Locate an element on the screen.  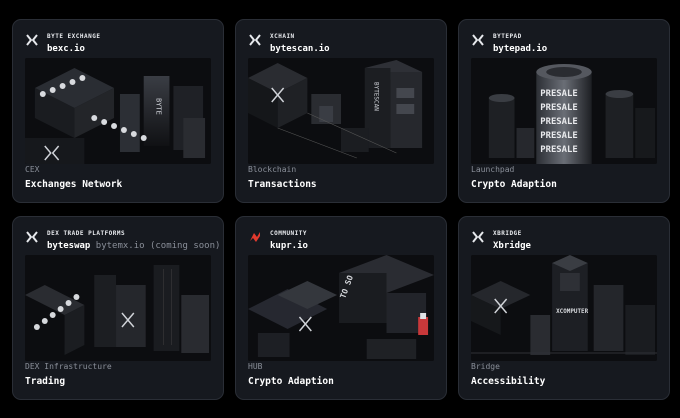
card-domain-link: byteswap bytemx.io (coming soon) is located at coordinates (133, 246).